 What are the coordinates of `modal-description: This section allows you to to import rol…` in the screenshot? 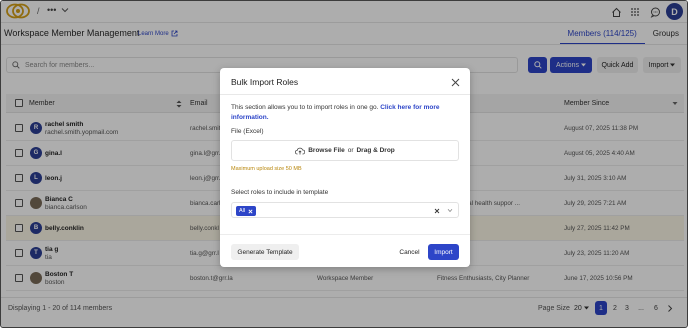 It's located at (343, 112).